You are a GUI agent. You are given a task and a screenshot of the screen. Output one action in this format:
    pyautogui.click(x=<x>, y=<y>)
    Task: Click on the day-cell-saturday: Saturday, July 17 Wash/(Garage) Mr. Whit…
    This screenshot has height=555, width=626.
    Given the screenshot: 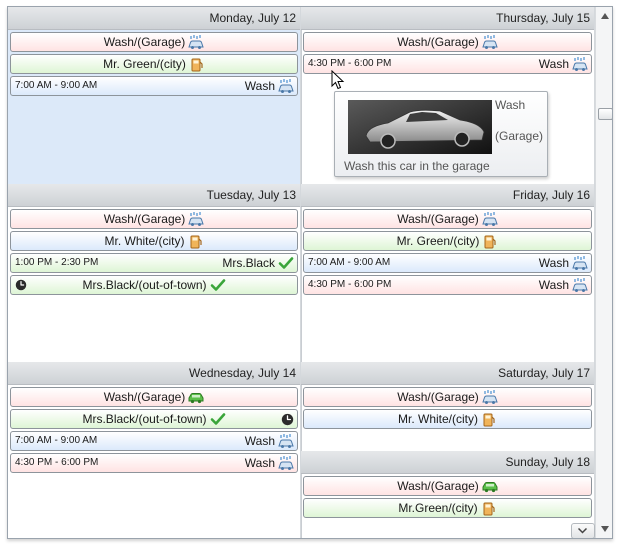 What is the action you would take?
    pyautogui.click(x=448, y=406)
    